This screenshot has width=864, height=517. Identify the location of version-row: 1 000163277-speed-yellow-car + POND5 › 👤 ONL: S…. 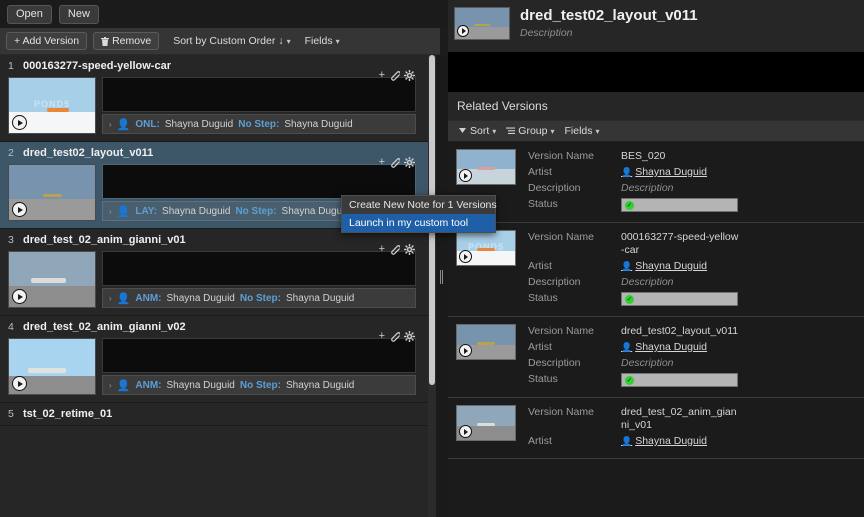
(214, 98).